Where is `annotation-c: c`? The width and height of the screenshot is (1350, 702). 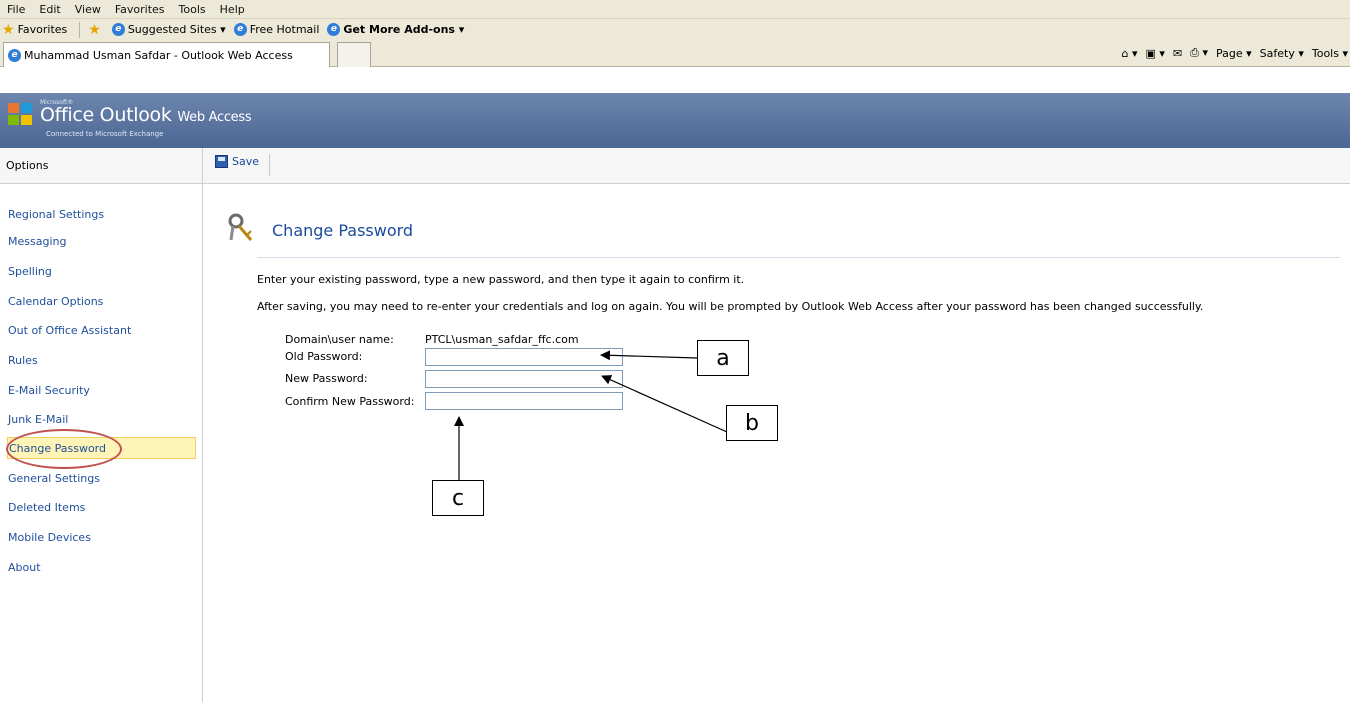 annotation-c: c is located at coordinates (458, 498).